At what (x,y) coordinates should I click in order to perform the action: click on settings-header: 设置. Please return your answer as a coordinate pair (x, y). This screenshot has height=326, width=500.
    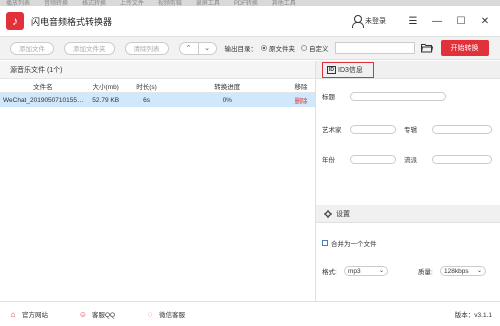
    Looking at the image, I should click on (408, 214).